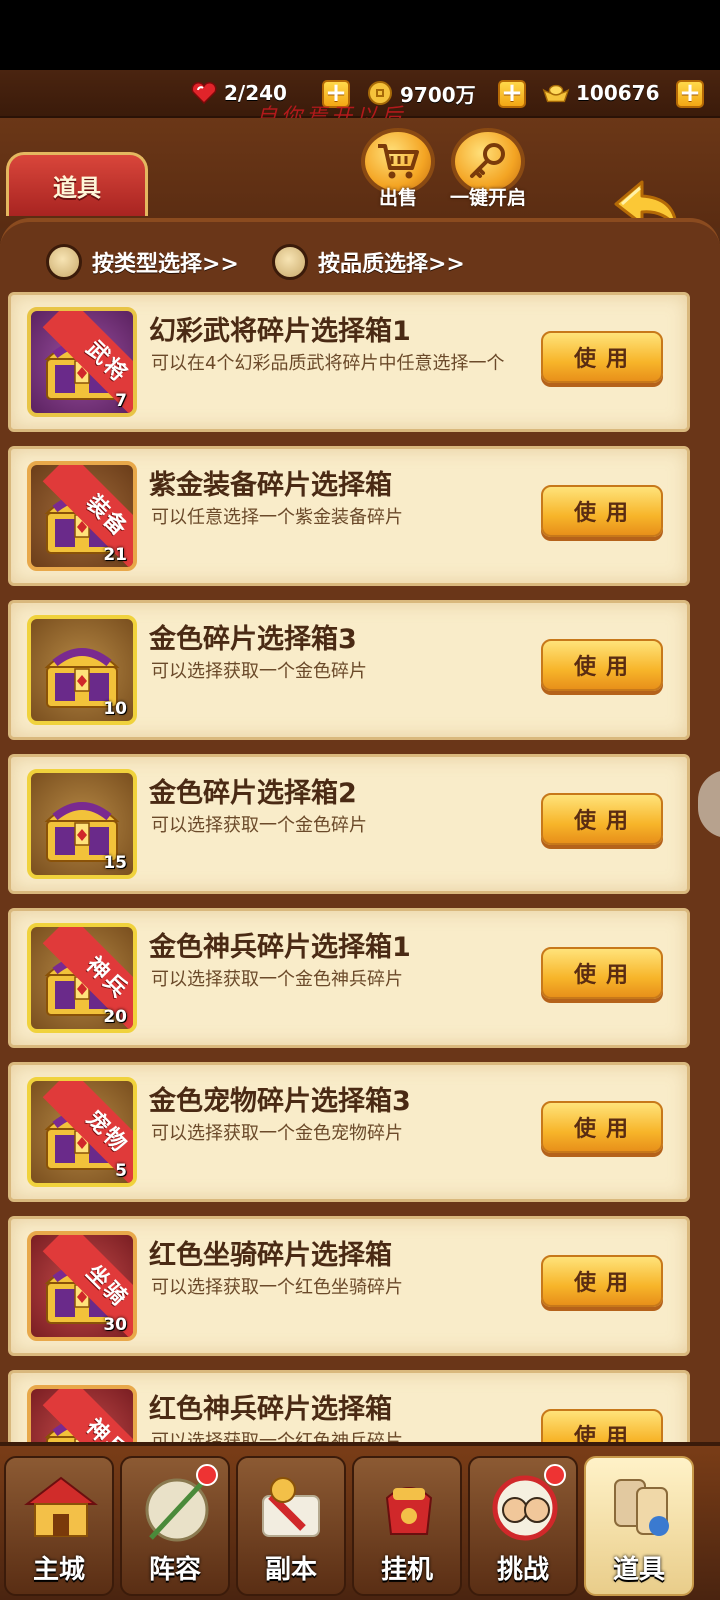 This screenshot has height=1600, width=720. What do you see at coordinates (82, 824) in the screenshot?
I see `item-icon: 15` at bounding box center [82, 824].